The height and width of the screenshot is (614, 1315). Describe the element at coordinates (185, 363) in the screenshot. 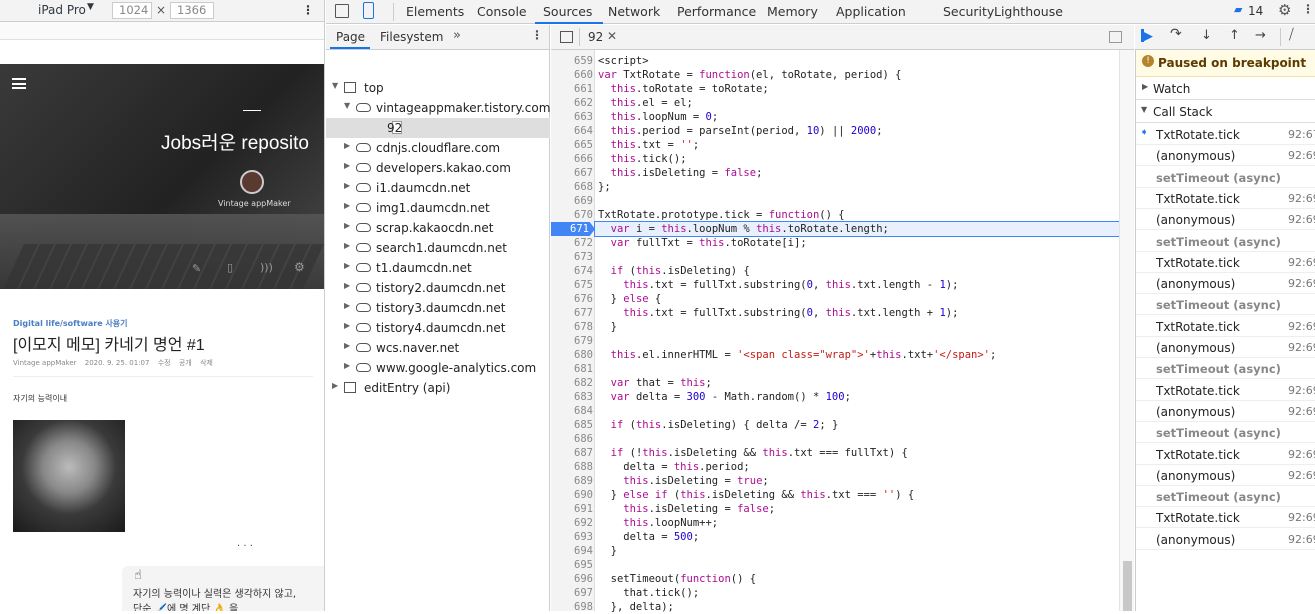

I see `meta-public: 공개` at that location.